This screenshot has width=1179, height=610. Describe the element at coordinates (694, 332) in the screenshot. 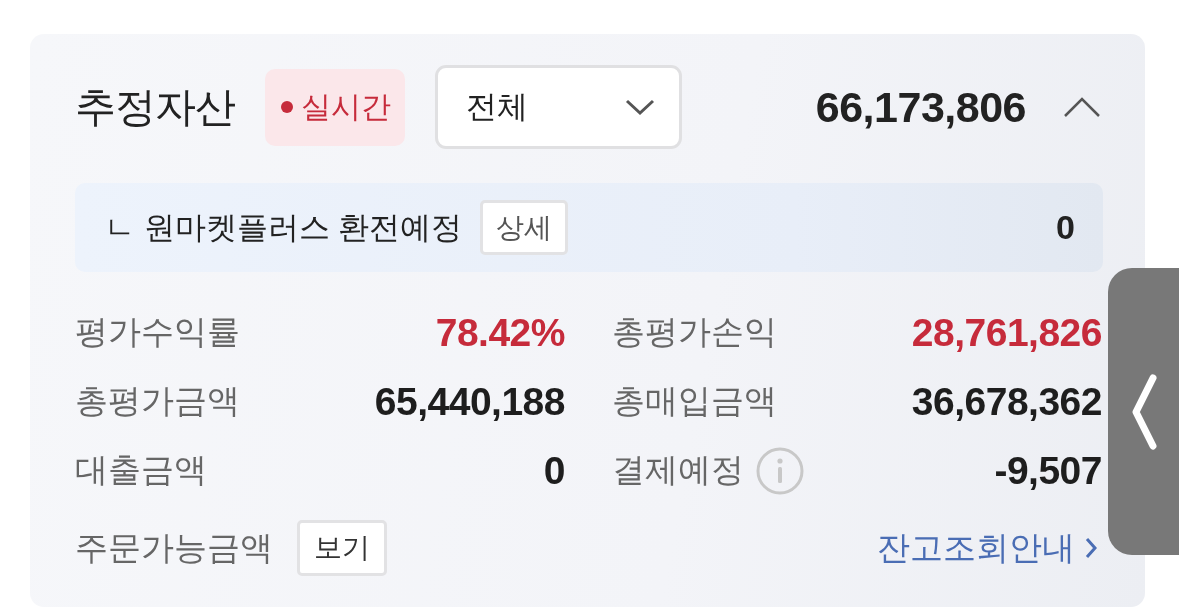

I see `metric-label: 총평가손익` at that location.